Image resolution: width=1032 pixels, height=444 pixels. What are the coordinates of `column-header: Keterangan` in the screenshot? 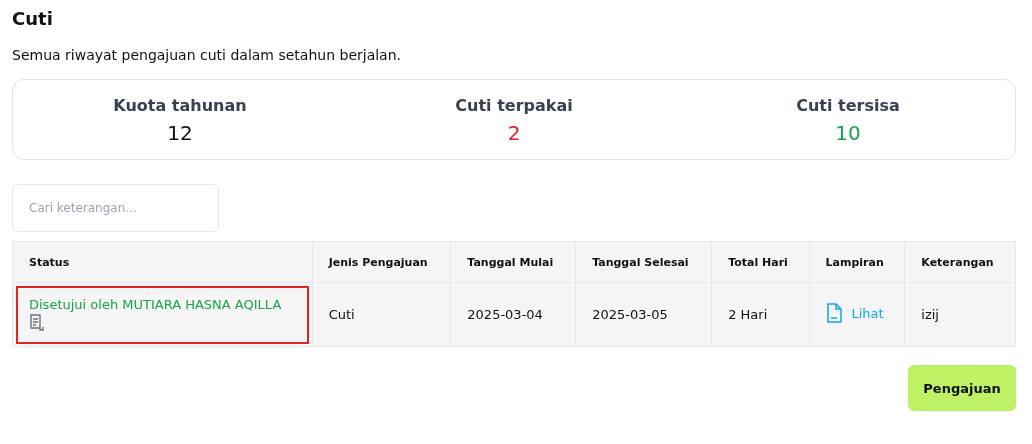 It's located at (960, 262).